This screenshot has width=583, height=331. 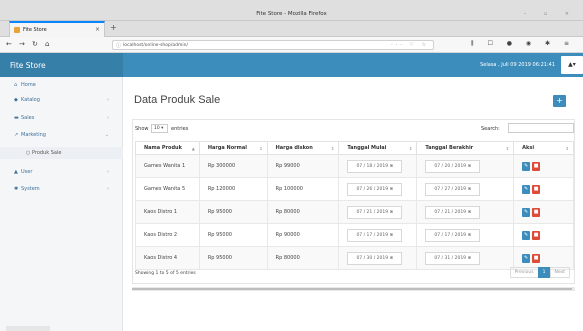 What do you see at coordinates (303, 212) in the screenshot?
I see `cell-harga-diskon: Rp 80000` at bounding box center [303, 212].